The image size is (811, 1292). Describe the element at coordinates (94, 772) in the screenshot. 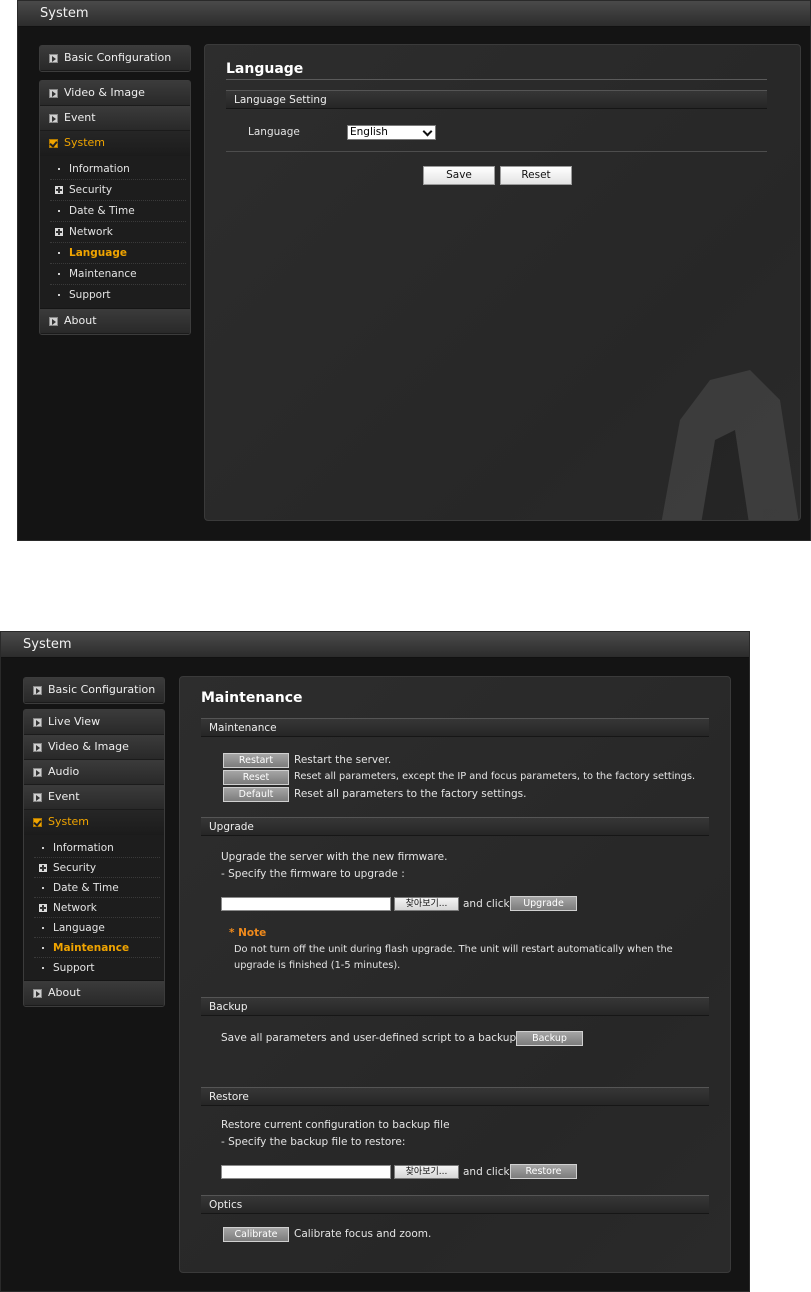

I see `menu-item-audio: Audio` at that location.